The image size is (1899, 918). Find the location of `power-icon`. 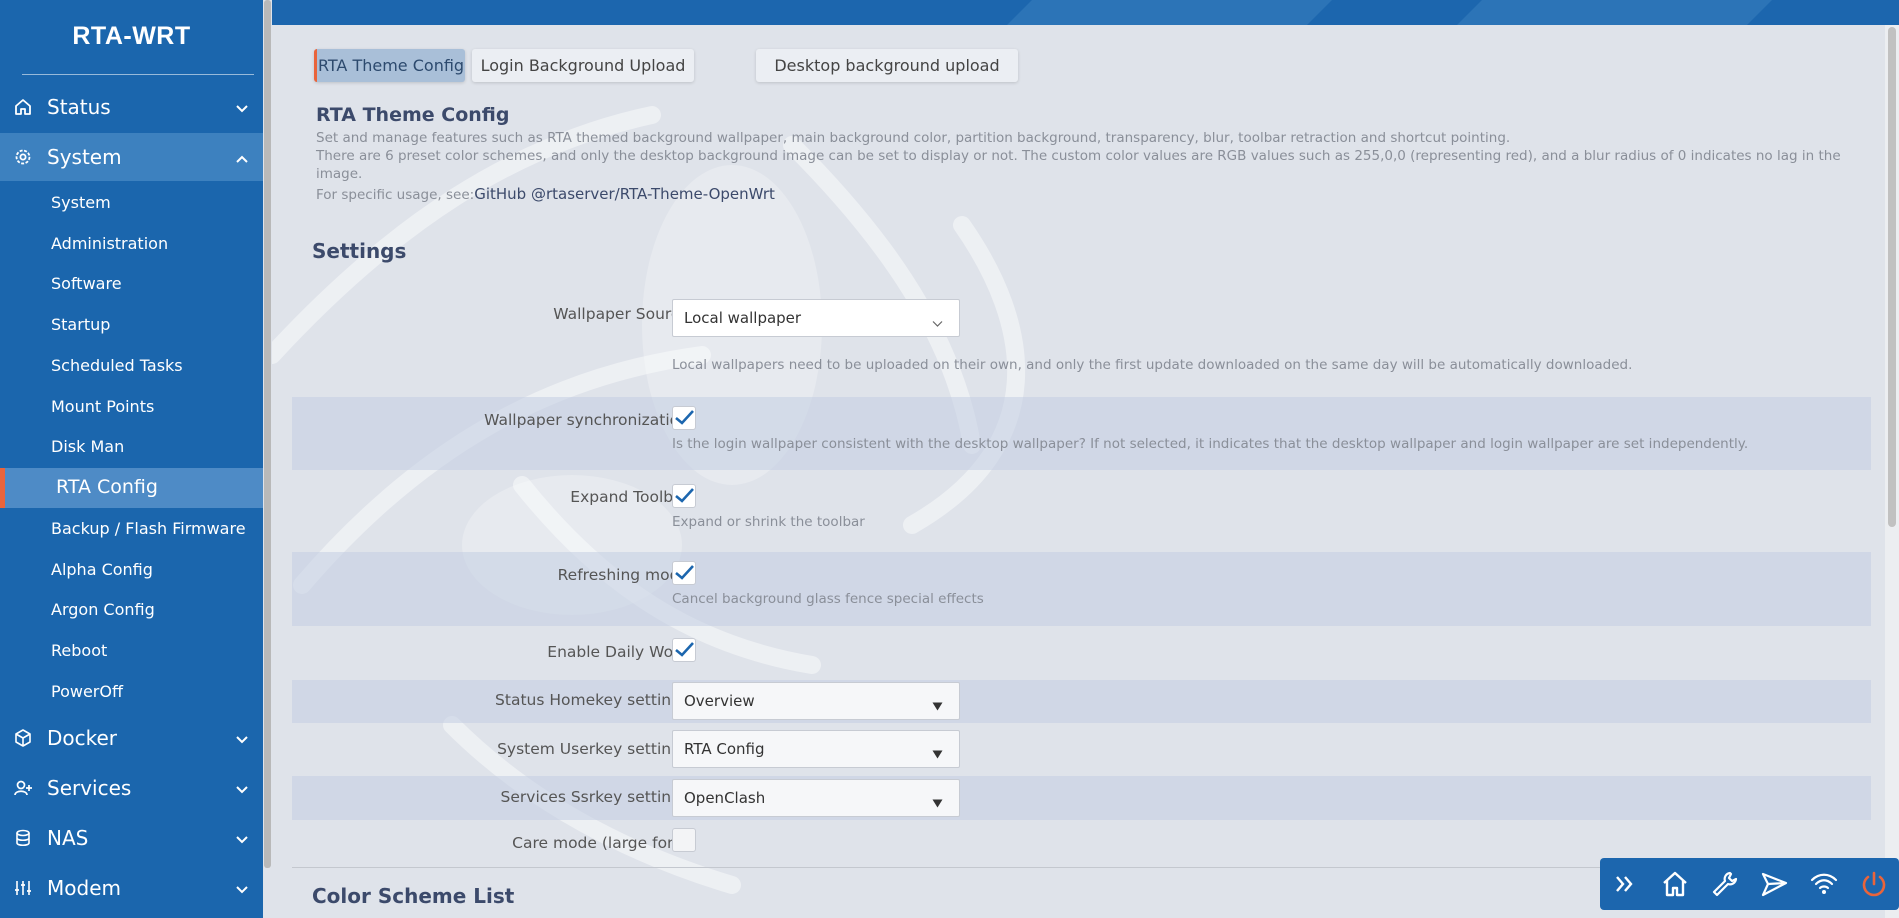

power-icon is located at coordinates (1874, 884).